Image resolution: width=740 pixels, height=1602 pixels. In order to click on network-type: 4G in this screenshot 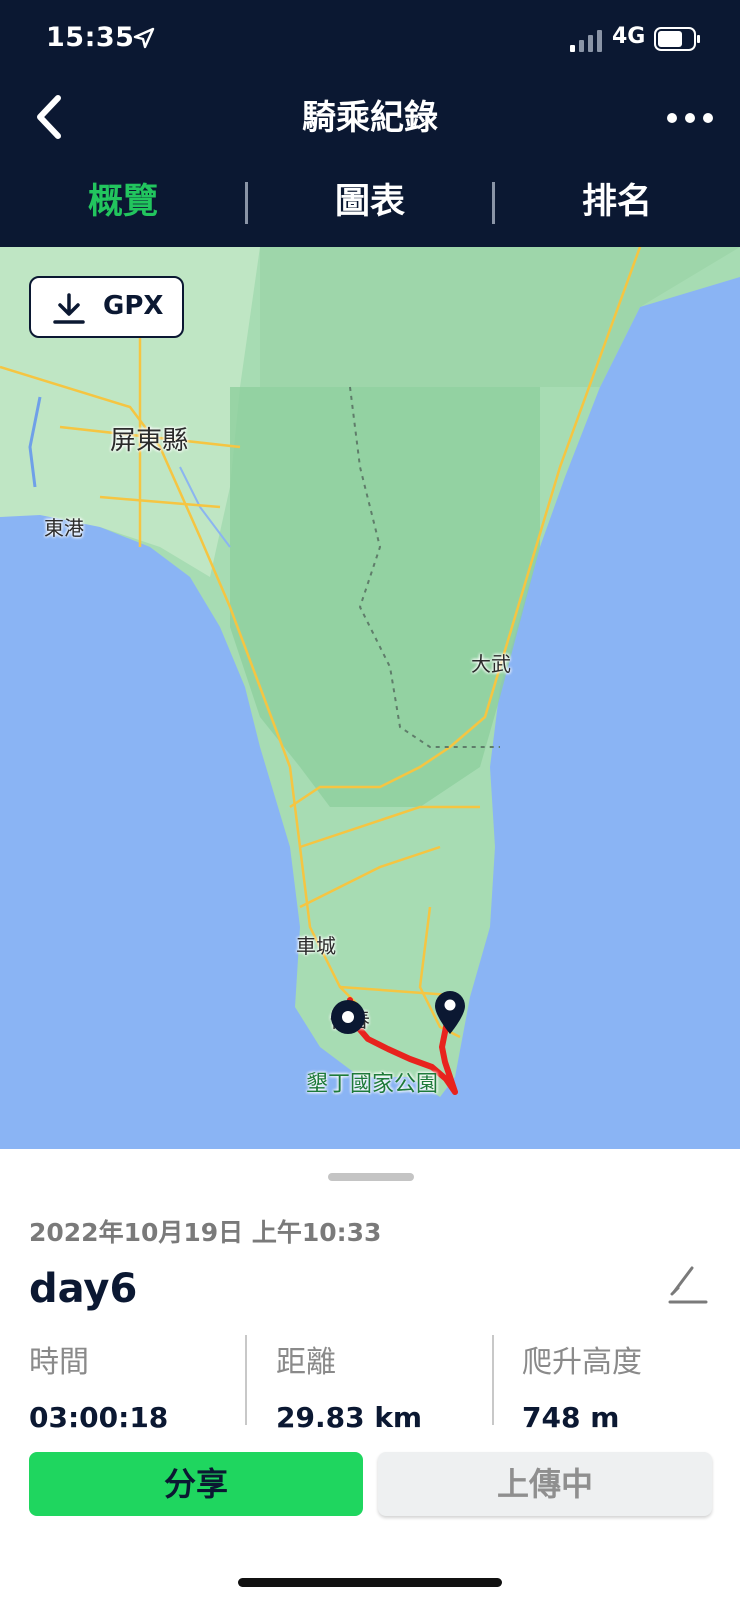, I will do `click(629, 36)`.